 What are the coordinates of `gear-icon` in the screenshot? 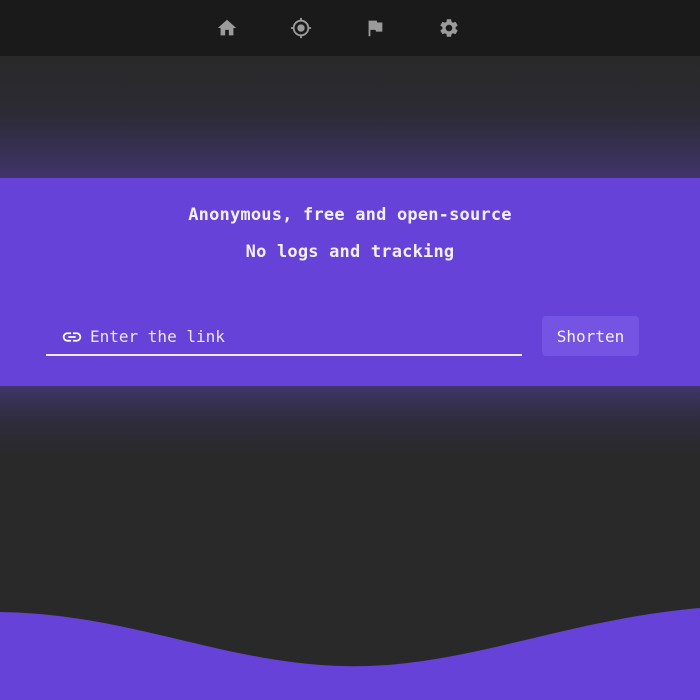 It's located at (449, 28).